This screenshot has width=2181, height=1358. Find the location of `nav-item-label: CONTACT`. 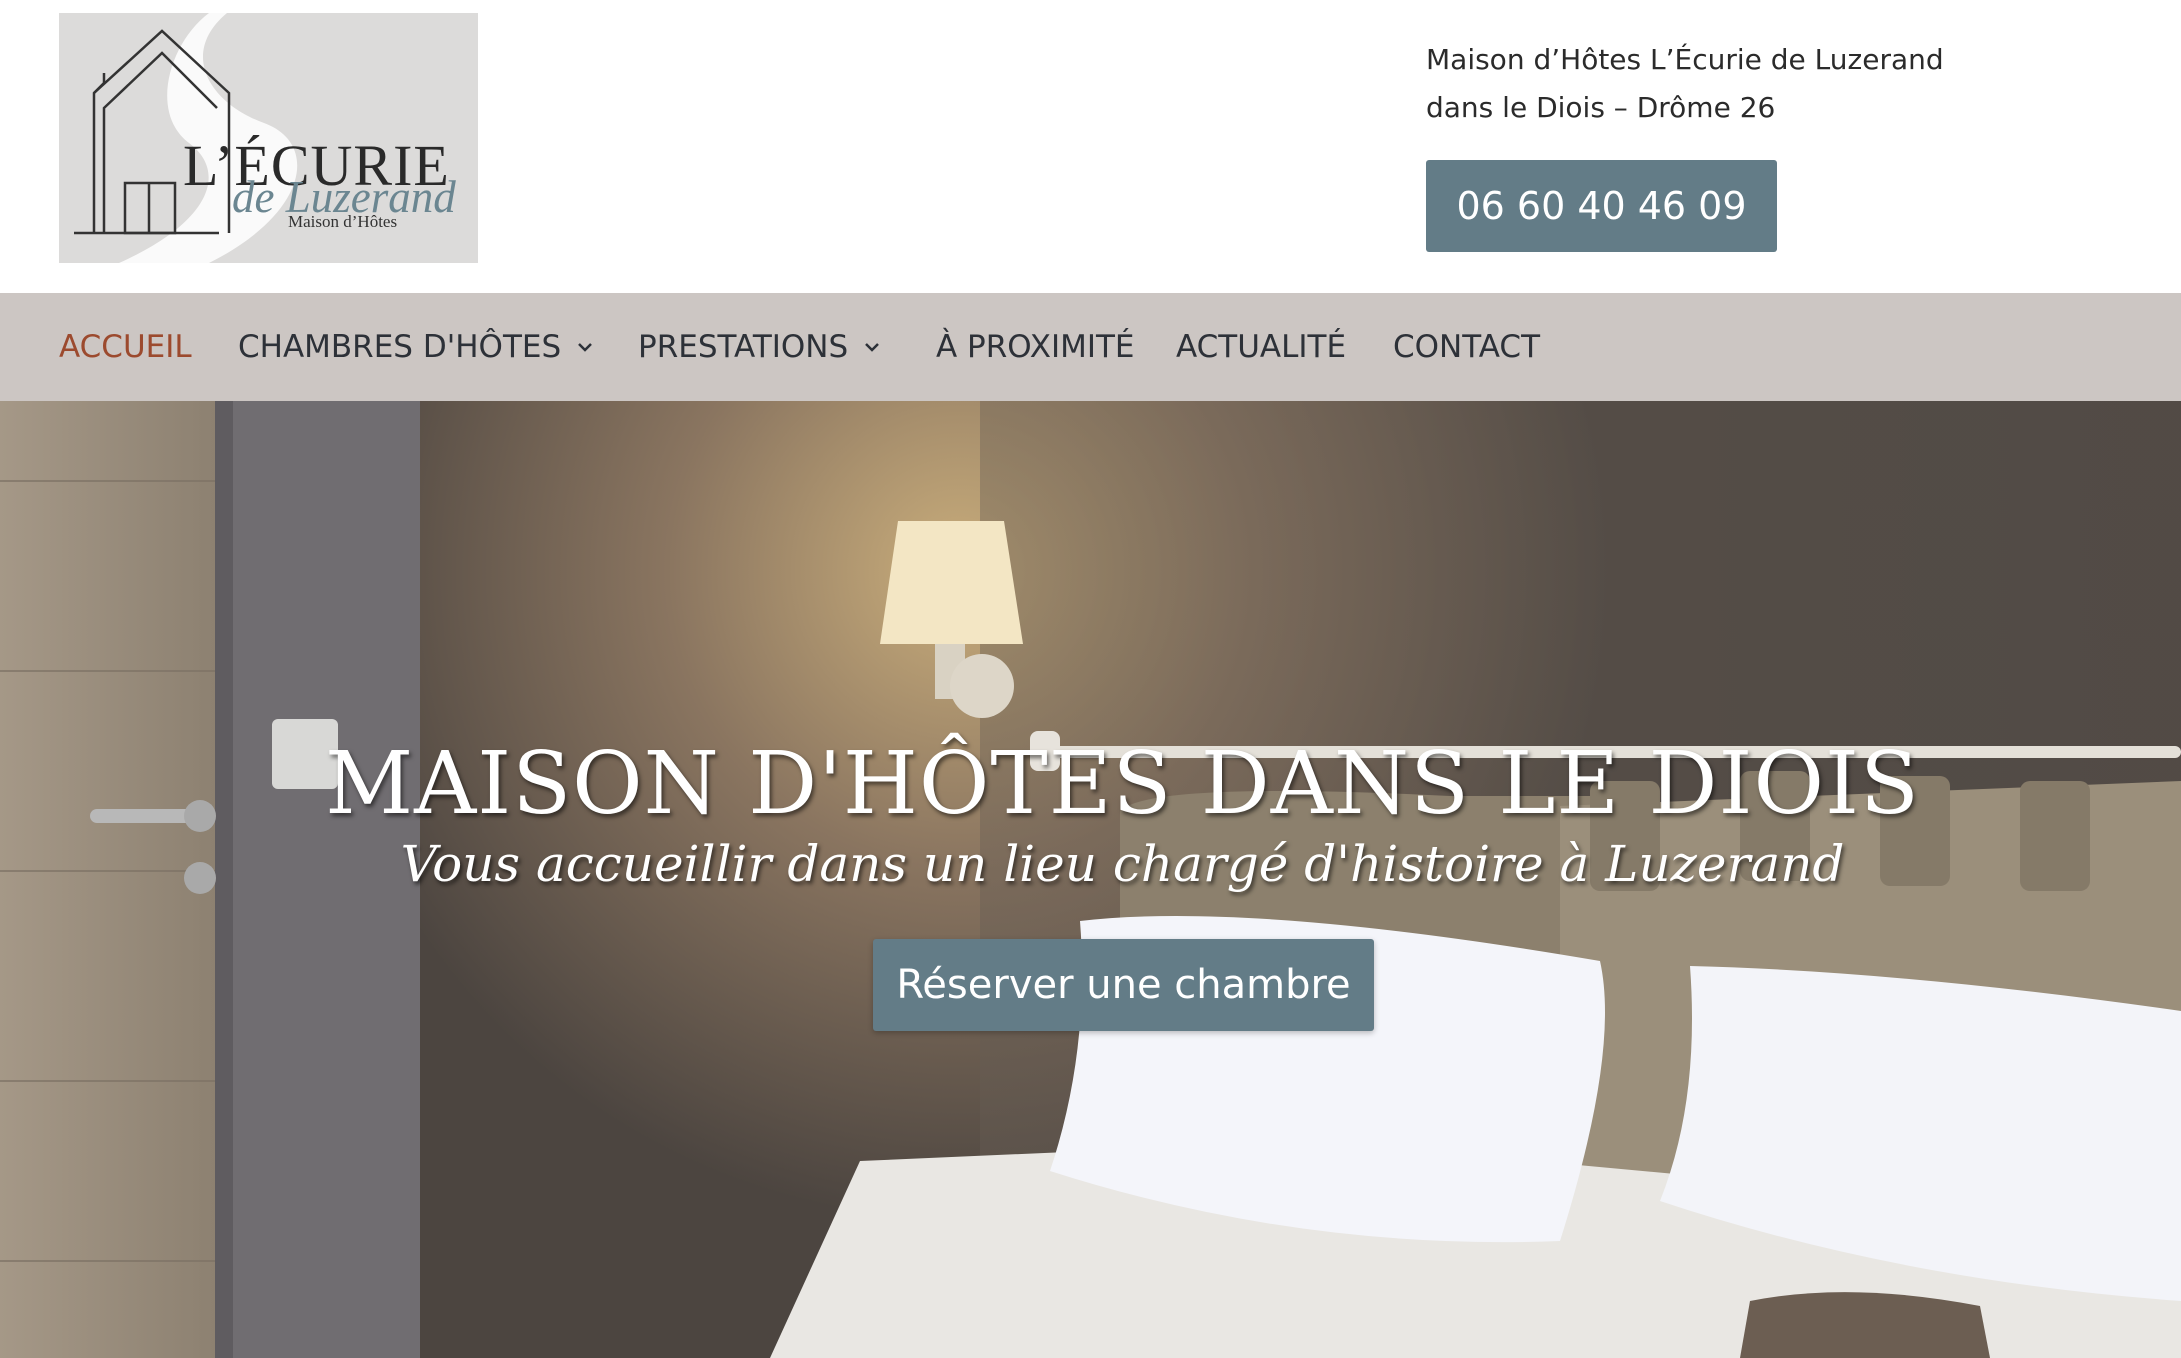

nav-item-label: CONTACT is located at coordinates (1467, 347).